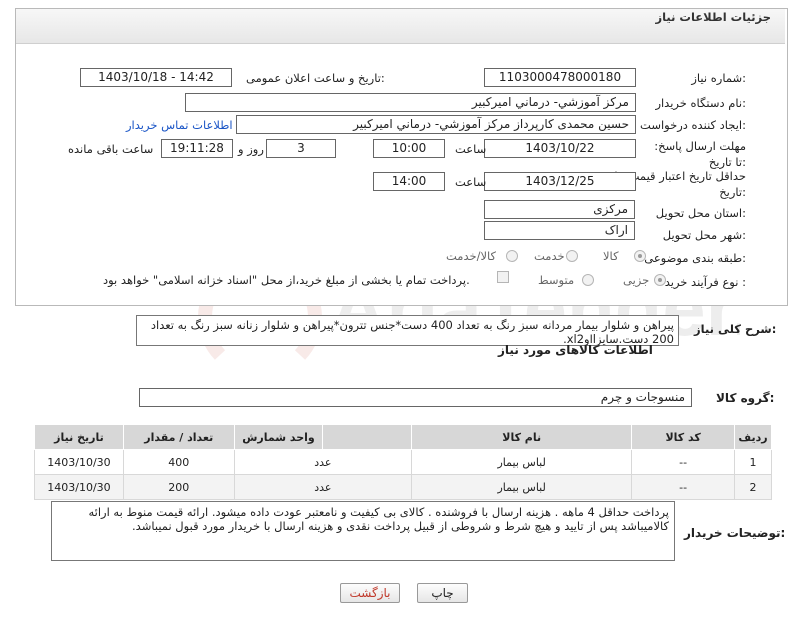  What do you see at coordinates (111, 149) in the screenshot?
I see `remaining-time-label: ساعت باقی مانده` at bounding box center [111, 149].